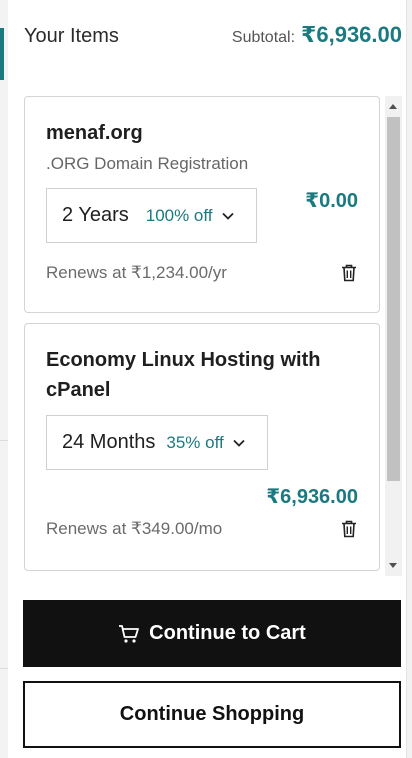 The image size is (412, 758). I want to click on term-dropdown: 2 Years 100% off, so click(151, 215).